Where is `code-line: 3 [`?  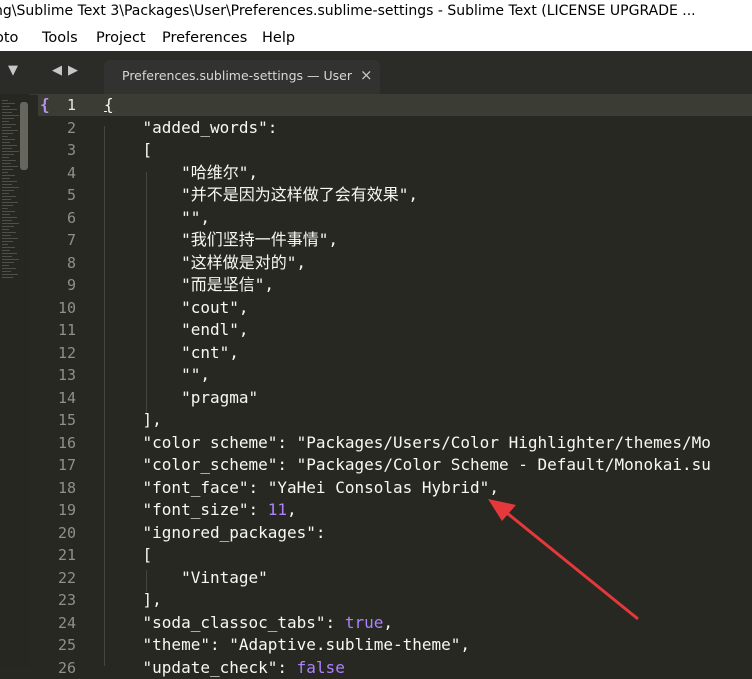 code-line: 3 [ is located at coordinates (395, 150).